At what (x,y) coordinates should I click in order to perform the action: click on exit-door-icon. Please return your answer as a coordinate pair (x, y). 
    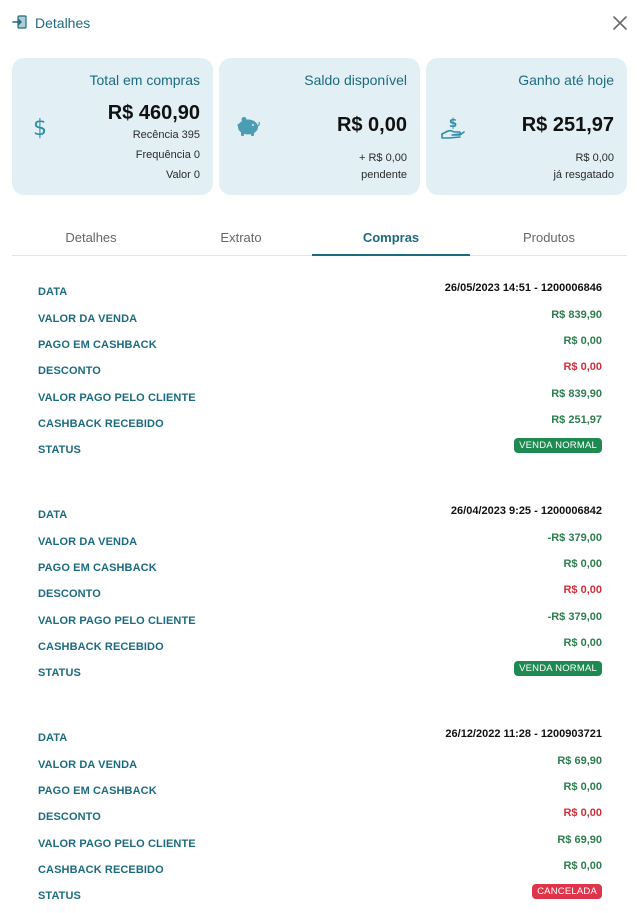
    Looking at the image, I should click on (19, 22).